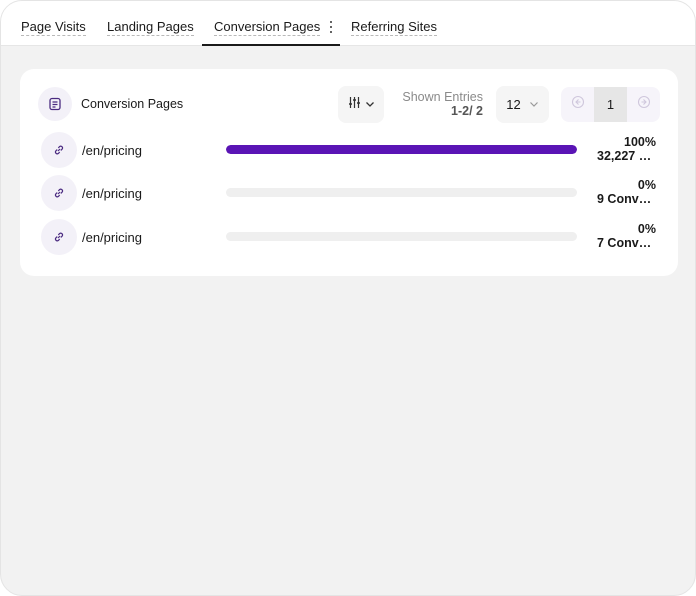  What do you see at coordinates (626, 243) in the screenshot?
I see `conversion-count: 7 Conversions` at bounding box center [626, 243].